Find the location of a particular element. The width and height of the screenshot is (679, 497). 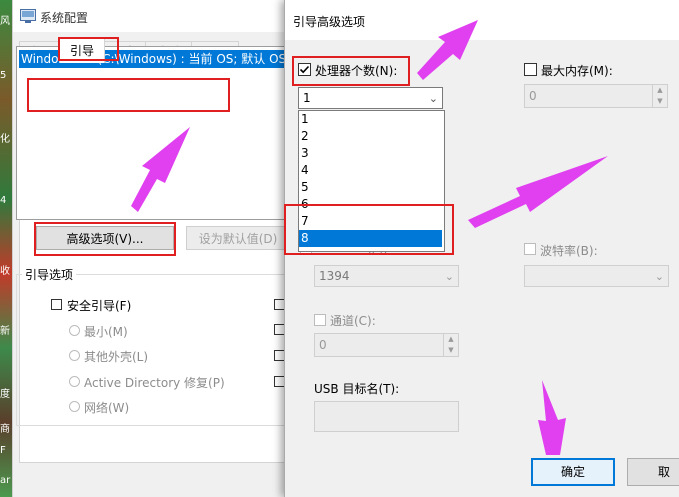

arrow-to-advanced-button is located at coordinates (160, 169).